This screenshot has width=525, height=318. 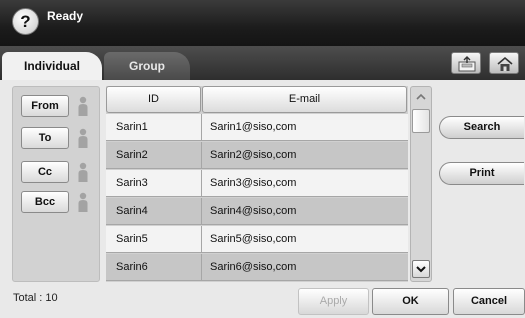 I want to click on ok-button: OK, so click(x=410, y=301).